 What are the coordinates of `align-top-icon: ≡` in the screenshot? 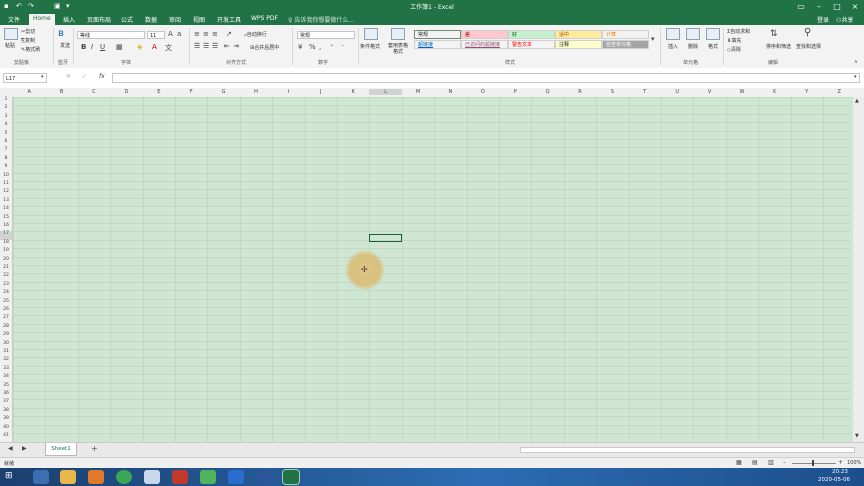 It's located at (197, 34).